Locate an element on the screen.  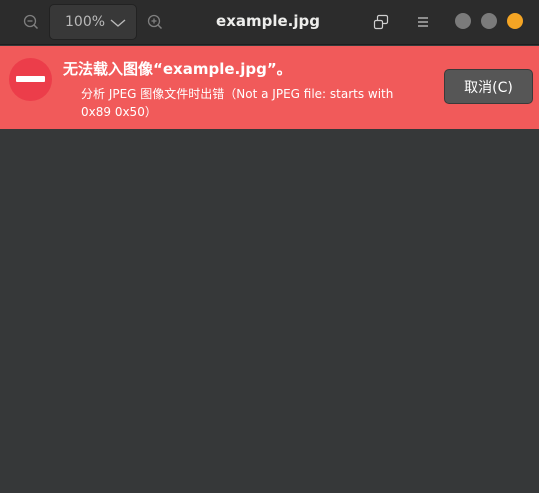
header-bar: 100% example.jpg is located at coordinates (269, 22).